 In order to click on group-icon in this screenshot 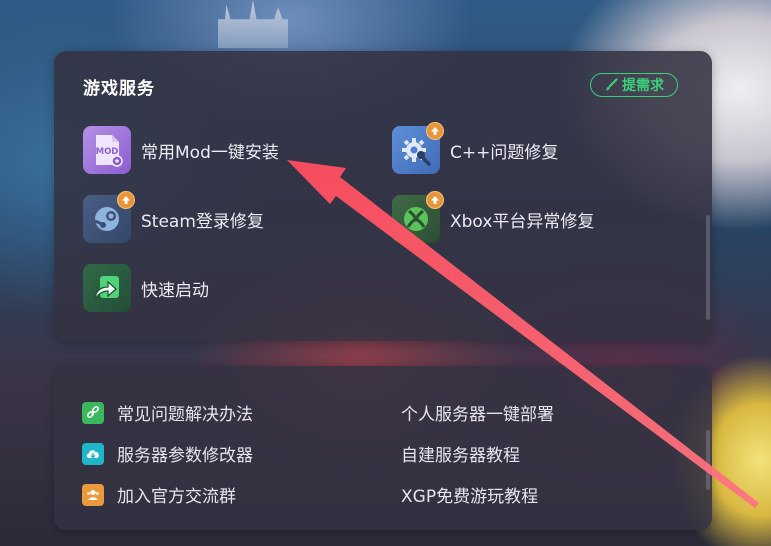, I will do `click(93, 494)`.